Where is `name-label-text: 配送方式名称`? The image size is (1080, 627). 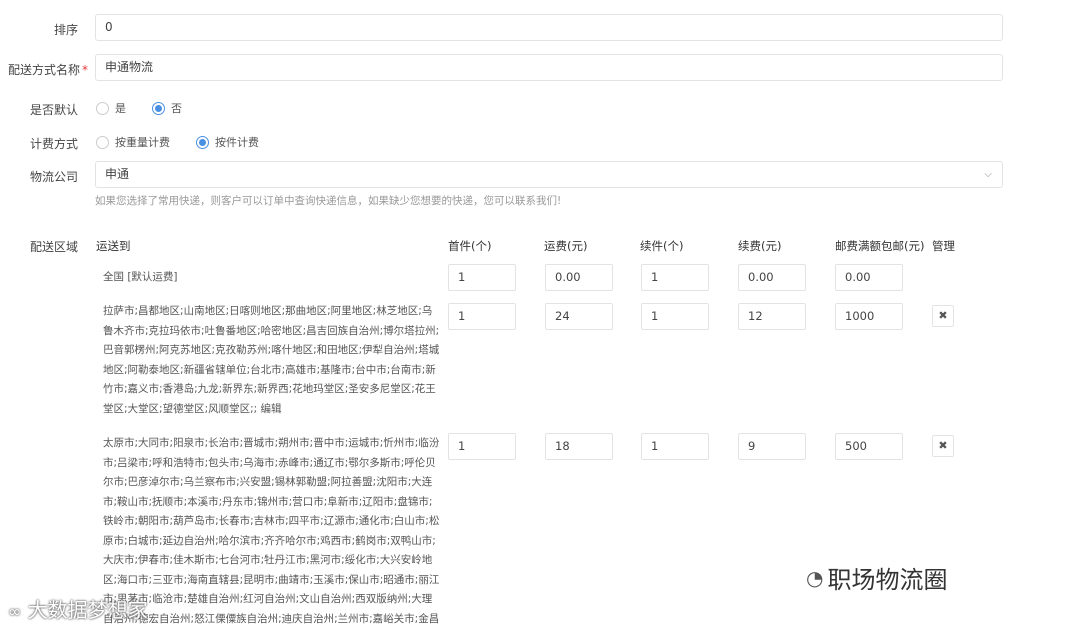 name-label-text: 配送方式名称 is located at coordinates (43, 70).